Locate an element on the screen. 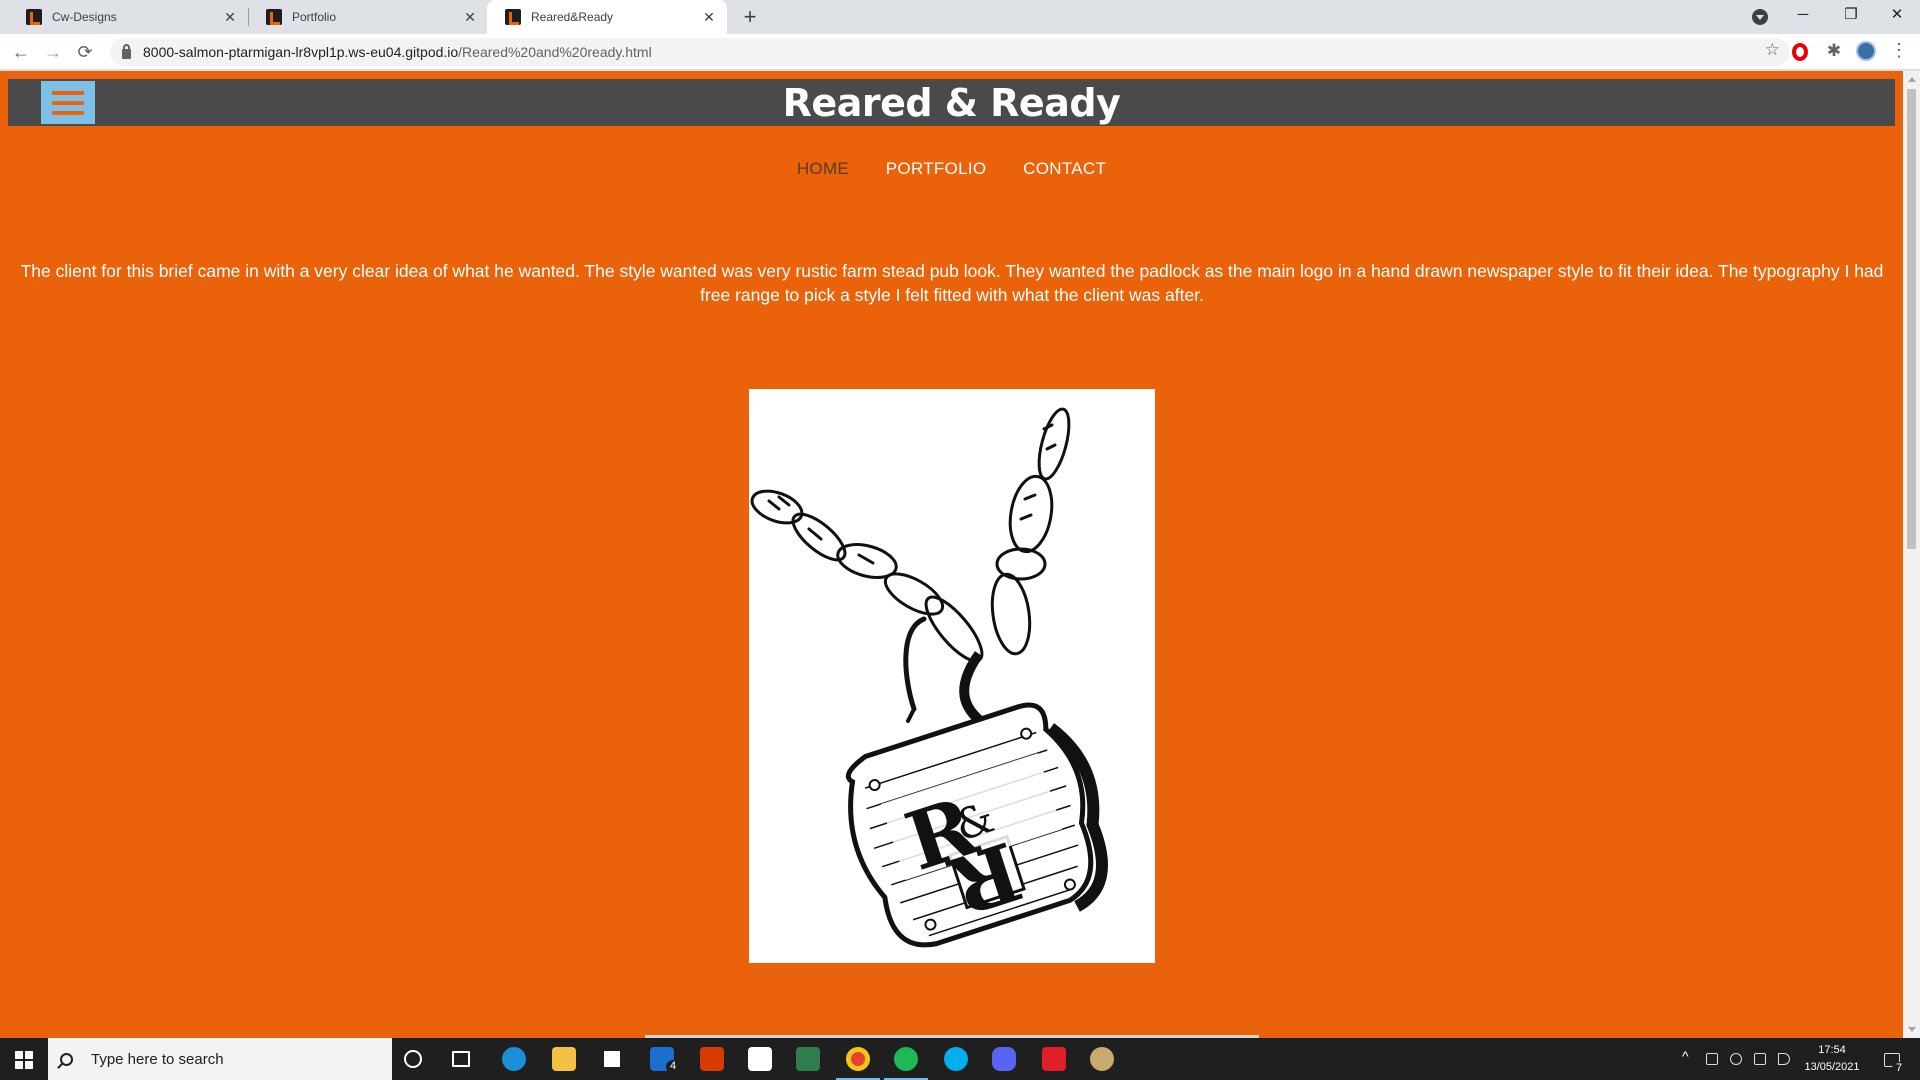 The height and width of the screenshot is (1080, 1920). new-tab-button: + is located at coordinates (750, 18).